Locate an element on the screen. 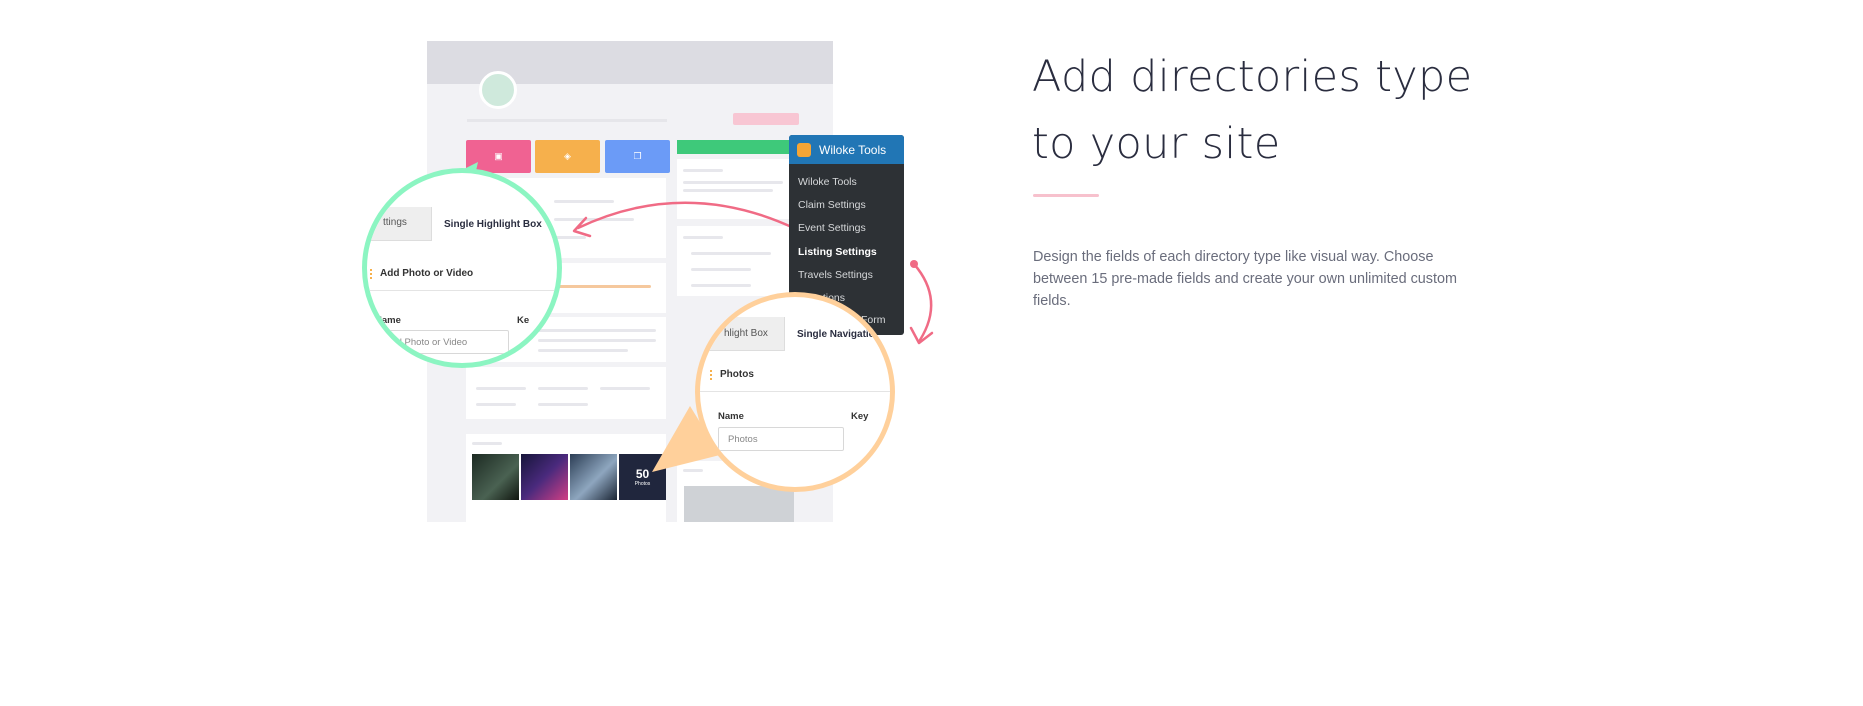 Image resolution: width=1863 pixels, height=706 pixels. tab-label: Single Navigation is located at coordinates (839, 334).